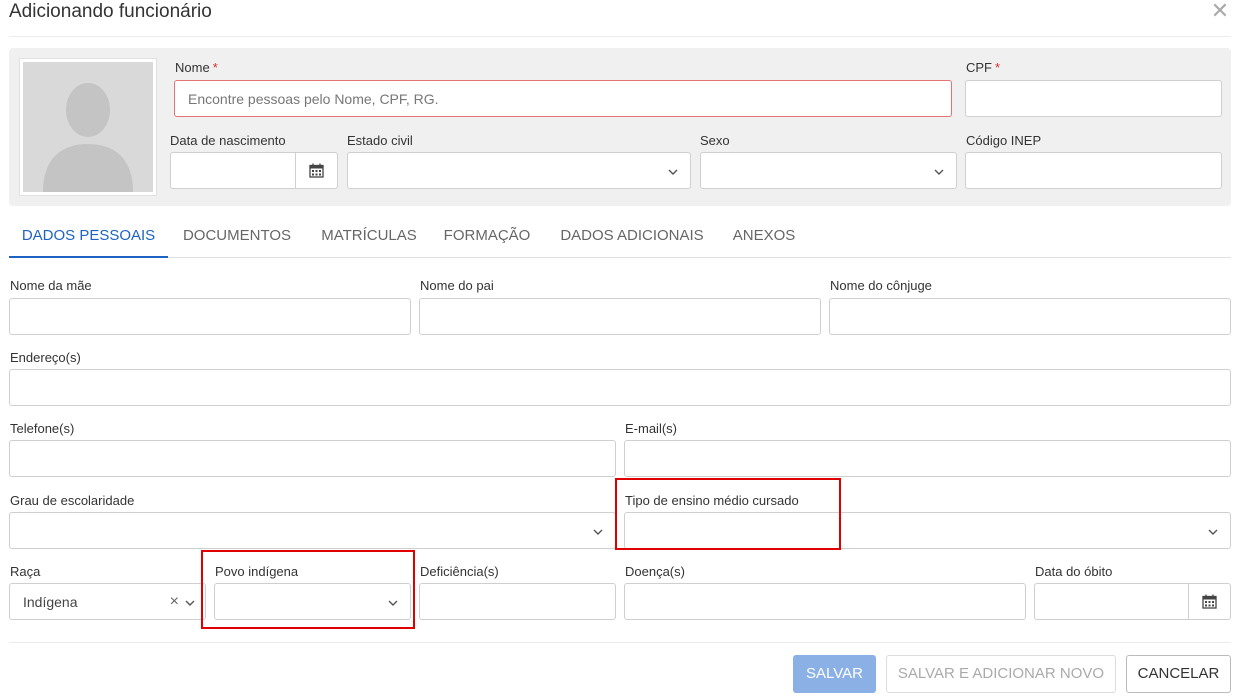 This screenshot has height=699, width=1238. I want to click on telefones-input, so click(312, 458).